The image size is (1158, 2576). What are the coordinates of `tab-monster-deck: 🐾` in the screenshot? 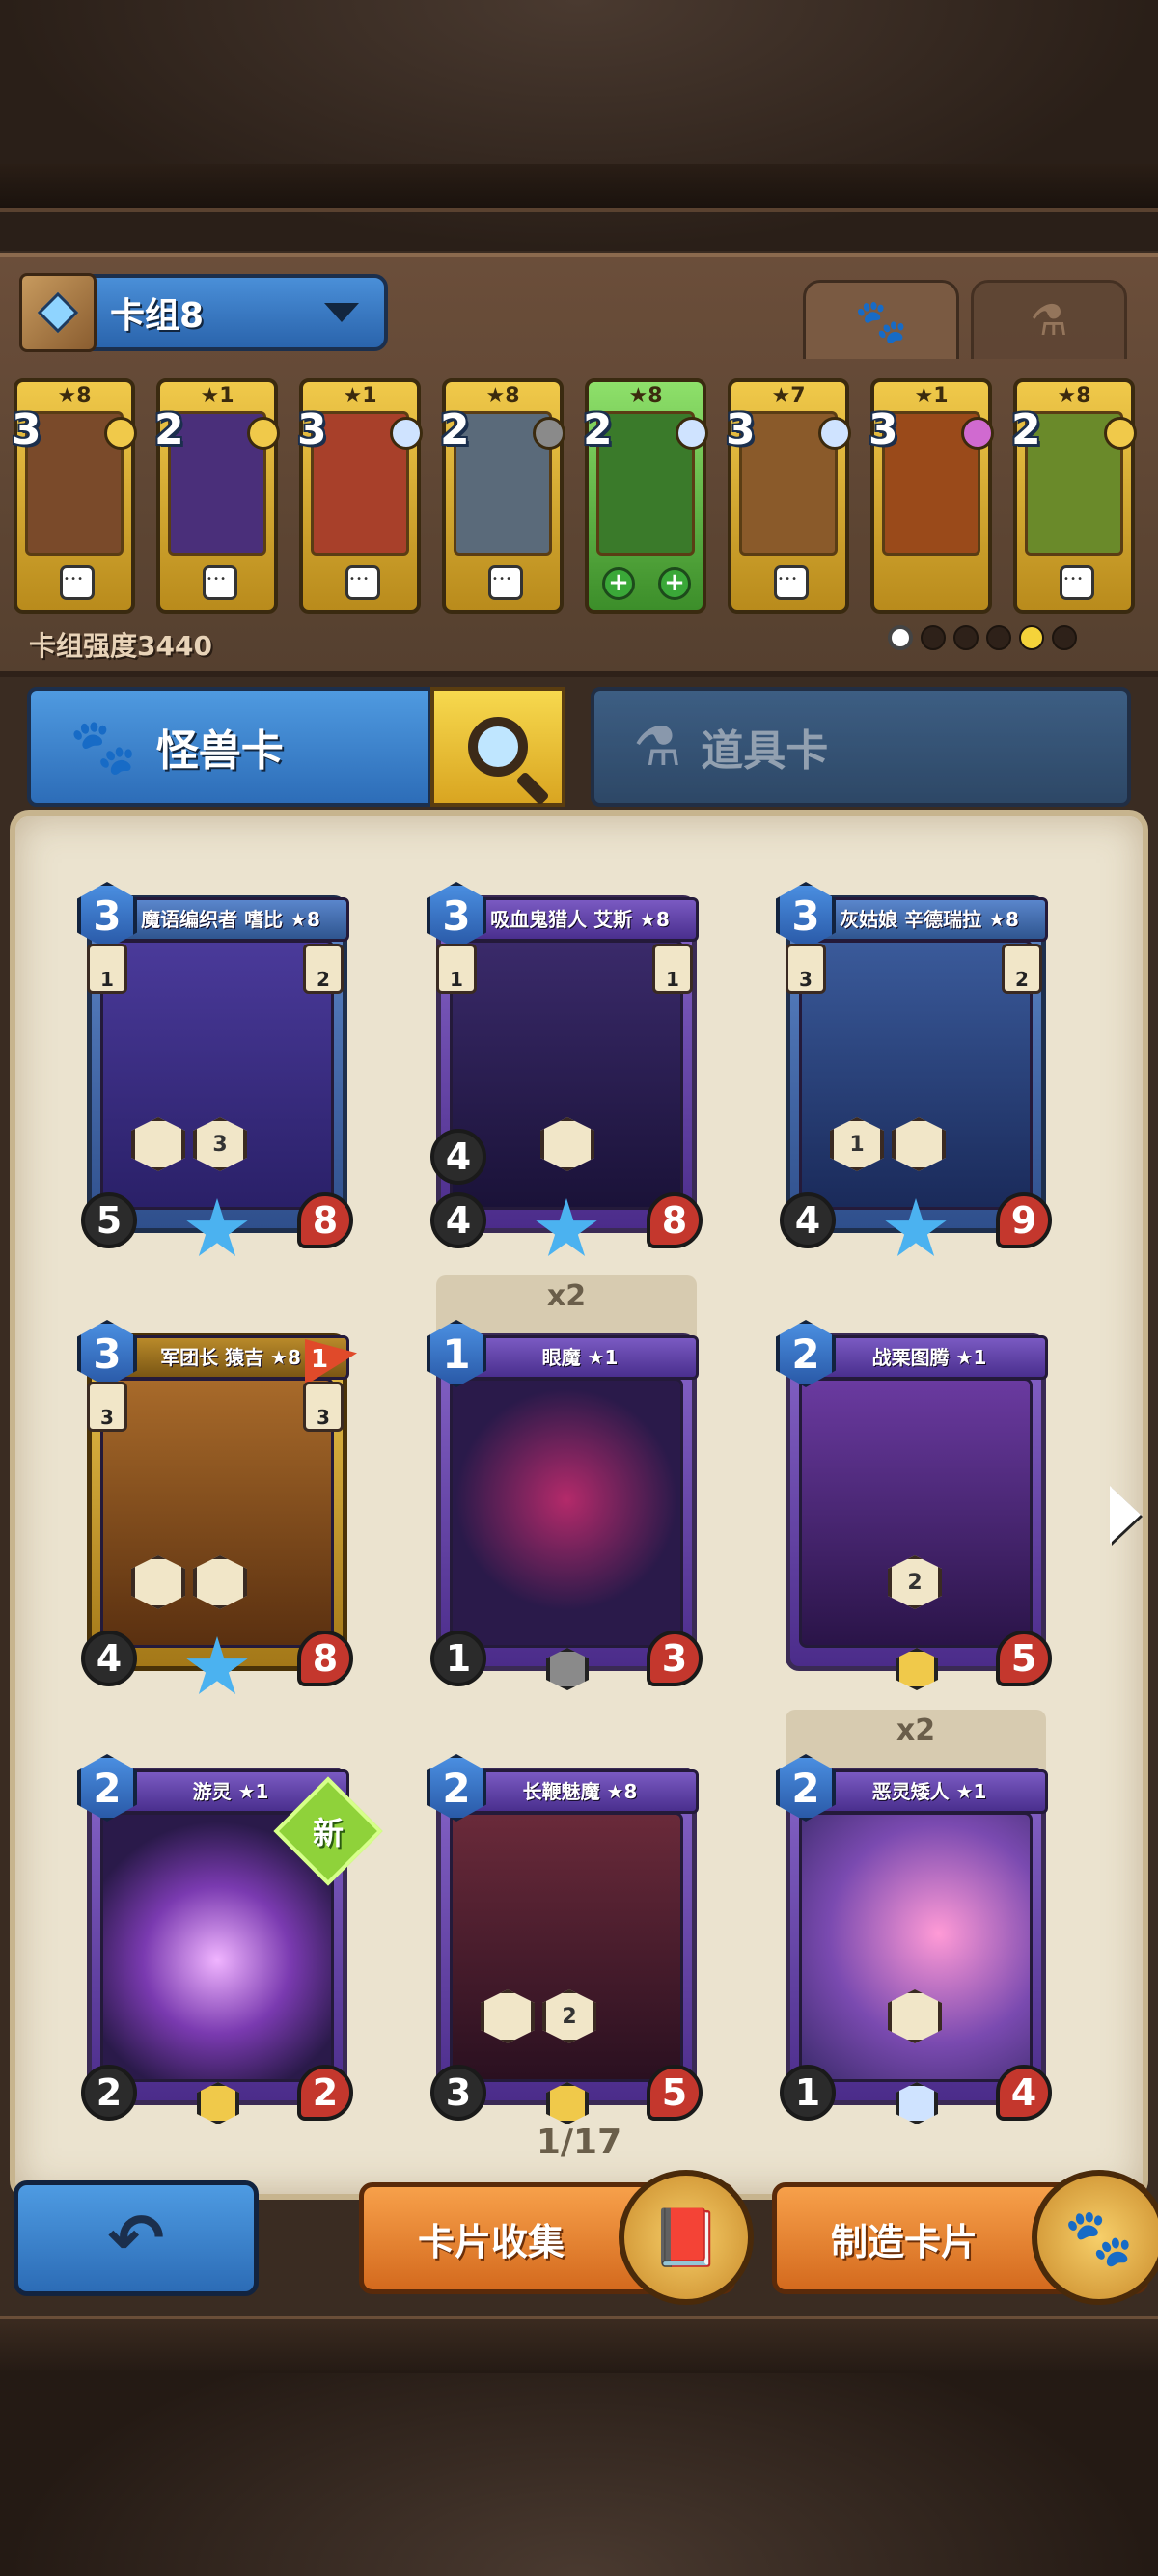 It's located at (881, 320).